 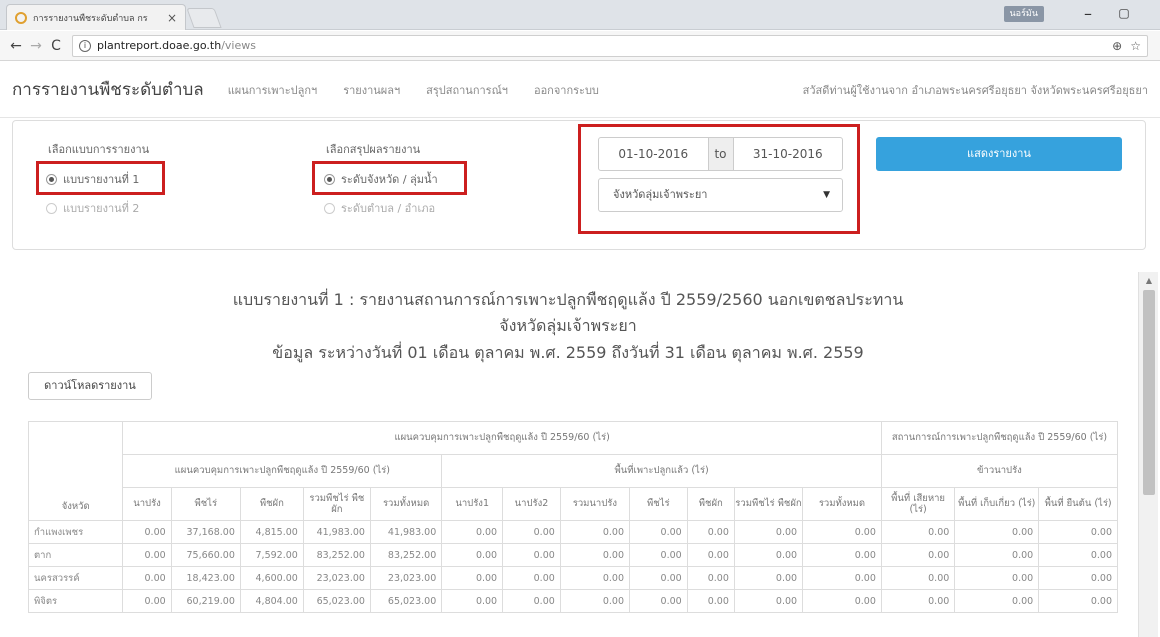 I want to click on highlight-date-region, so click(x=719, y=179).